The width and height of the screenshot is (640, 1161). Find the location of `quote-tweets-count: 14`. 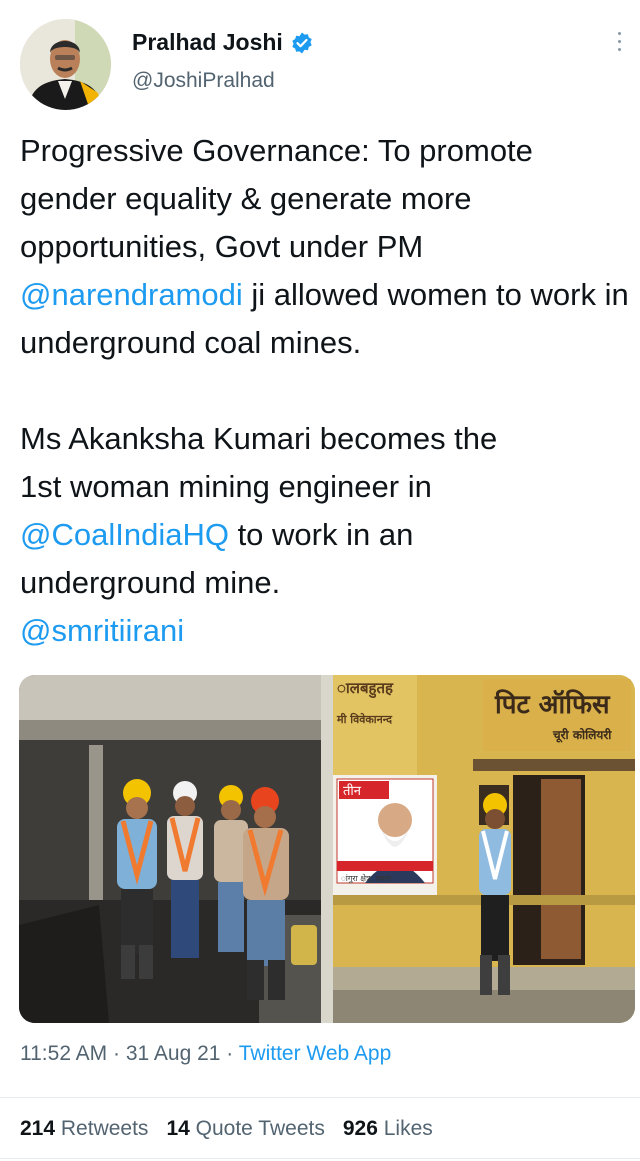

quote-tweets-count: 14 is located at coordinates (178, 1128).